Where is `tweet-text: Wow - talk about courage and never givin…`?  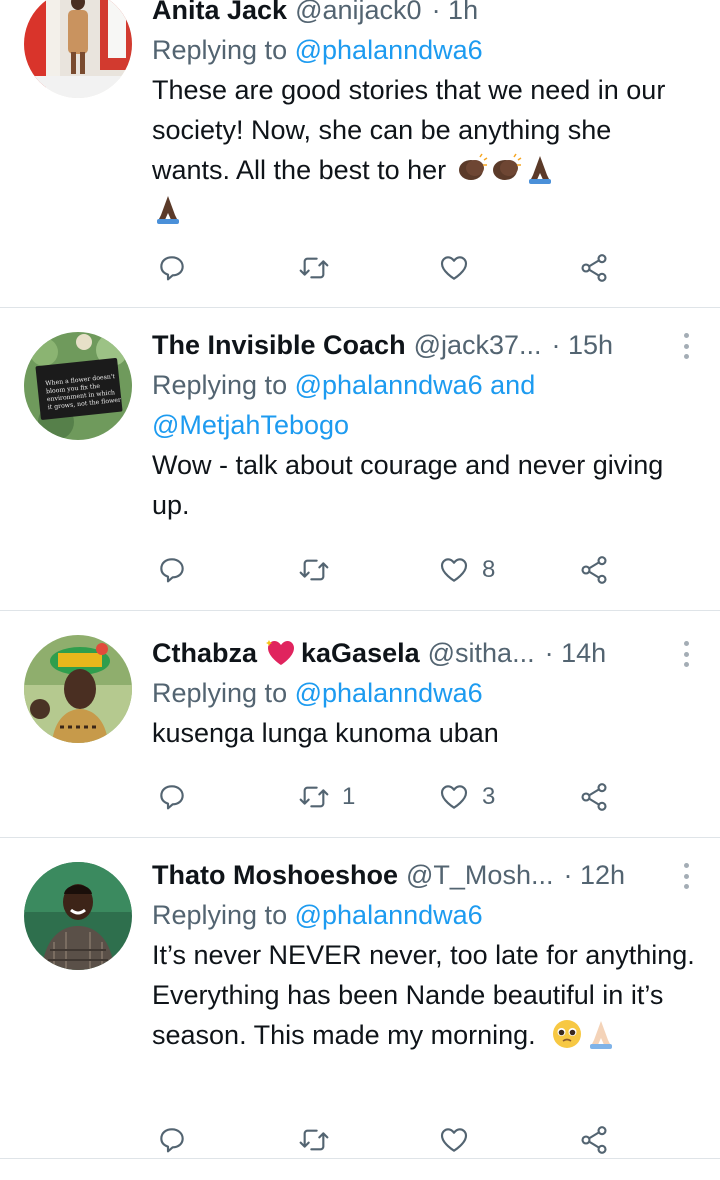 tweet-text: Wow - talk about courage and never givin… is located at coordinates (408, 485).